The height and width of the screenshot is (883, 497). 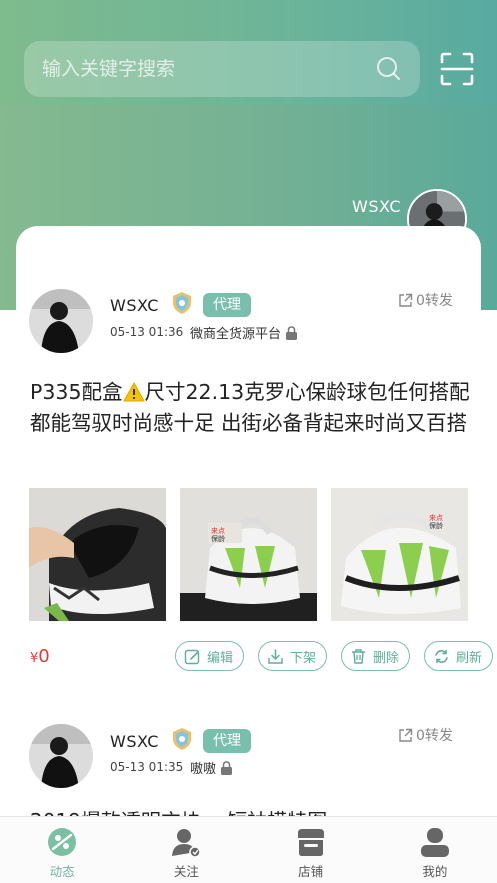 What do you see at coordinates (310, 842) in the screenshot?
I see `store-icon` at bounding box center [310, 842].